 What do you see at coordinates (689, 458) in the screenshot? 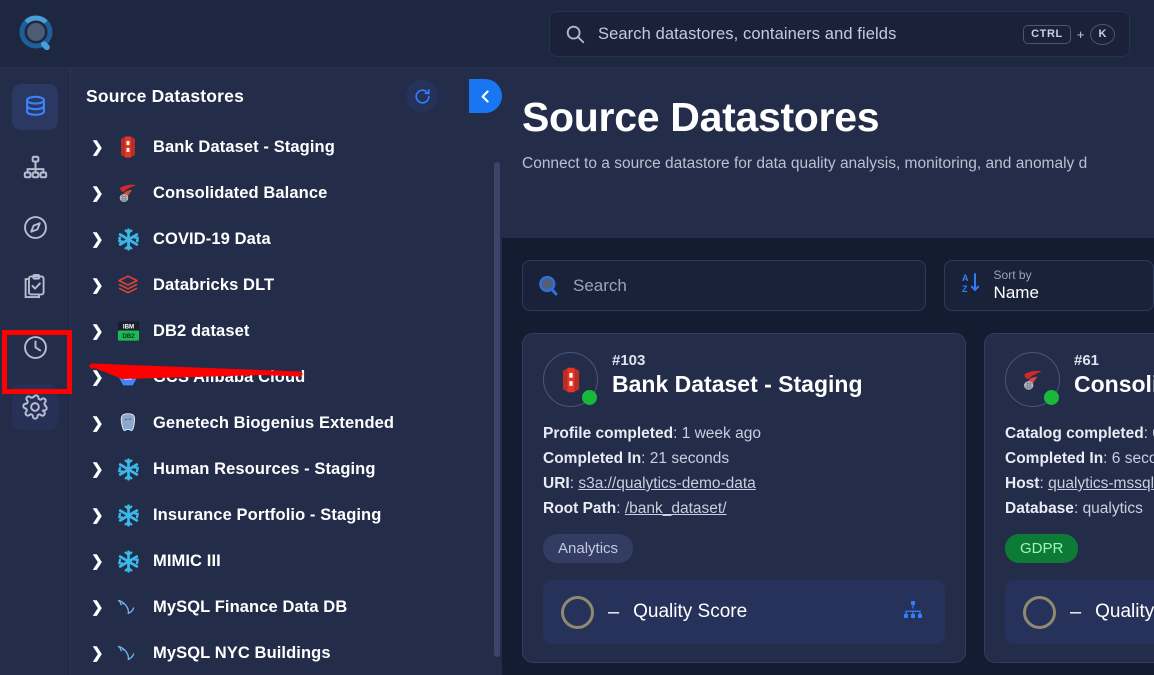
I see `meta-value: 21 seconds` at bounding box center [689, 458].